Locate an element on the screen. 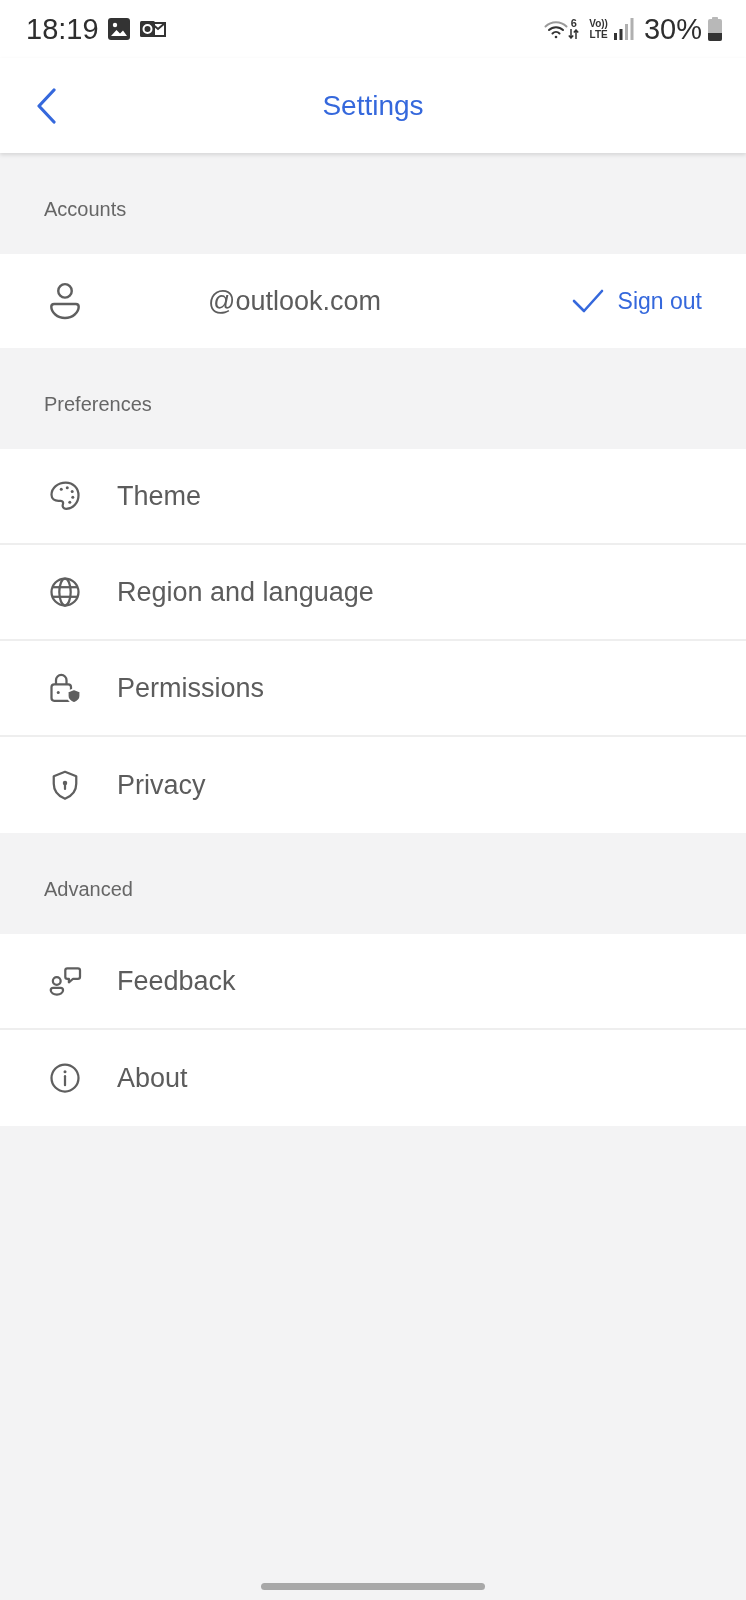 The width and height of the screenshot is (746, 1600). account-email: @outlook.com is located at coordinates (295, 301).